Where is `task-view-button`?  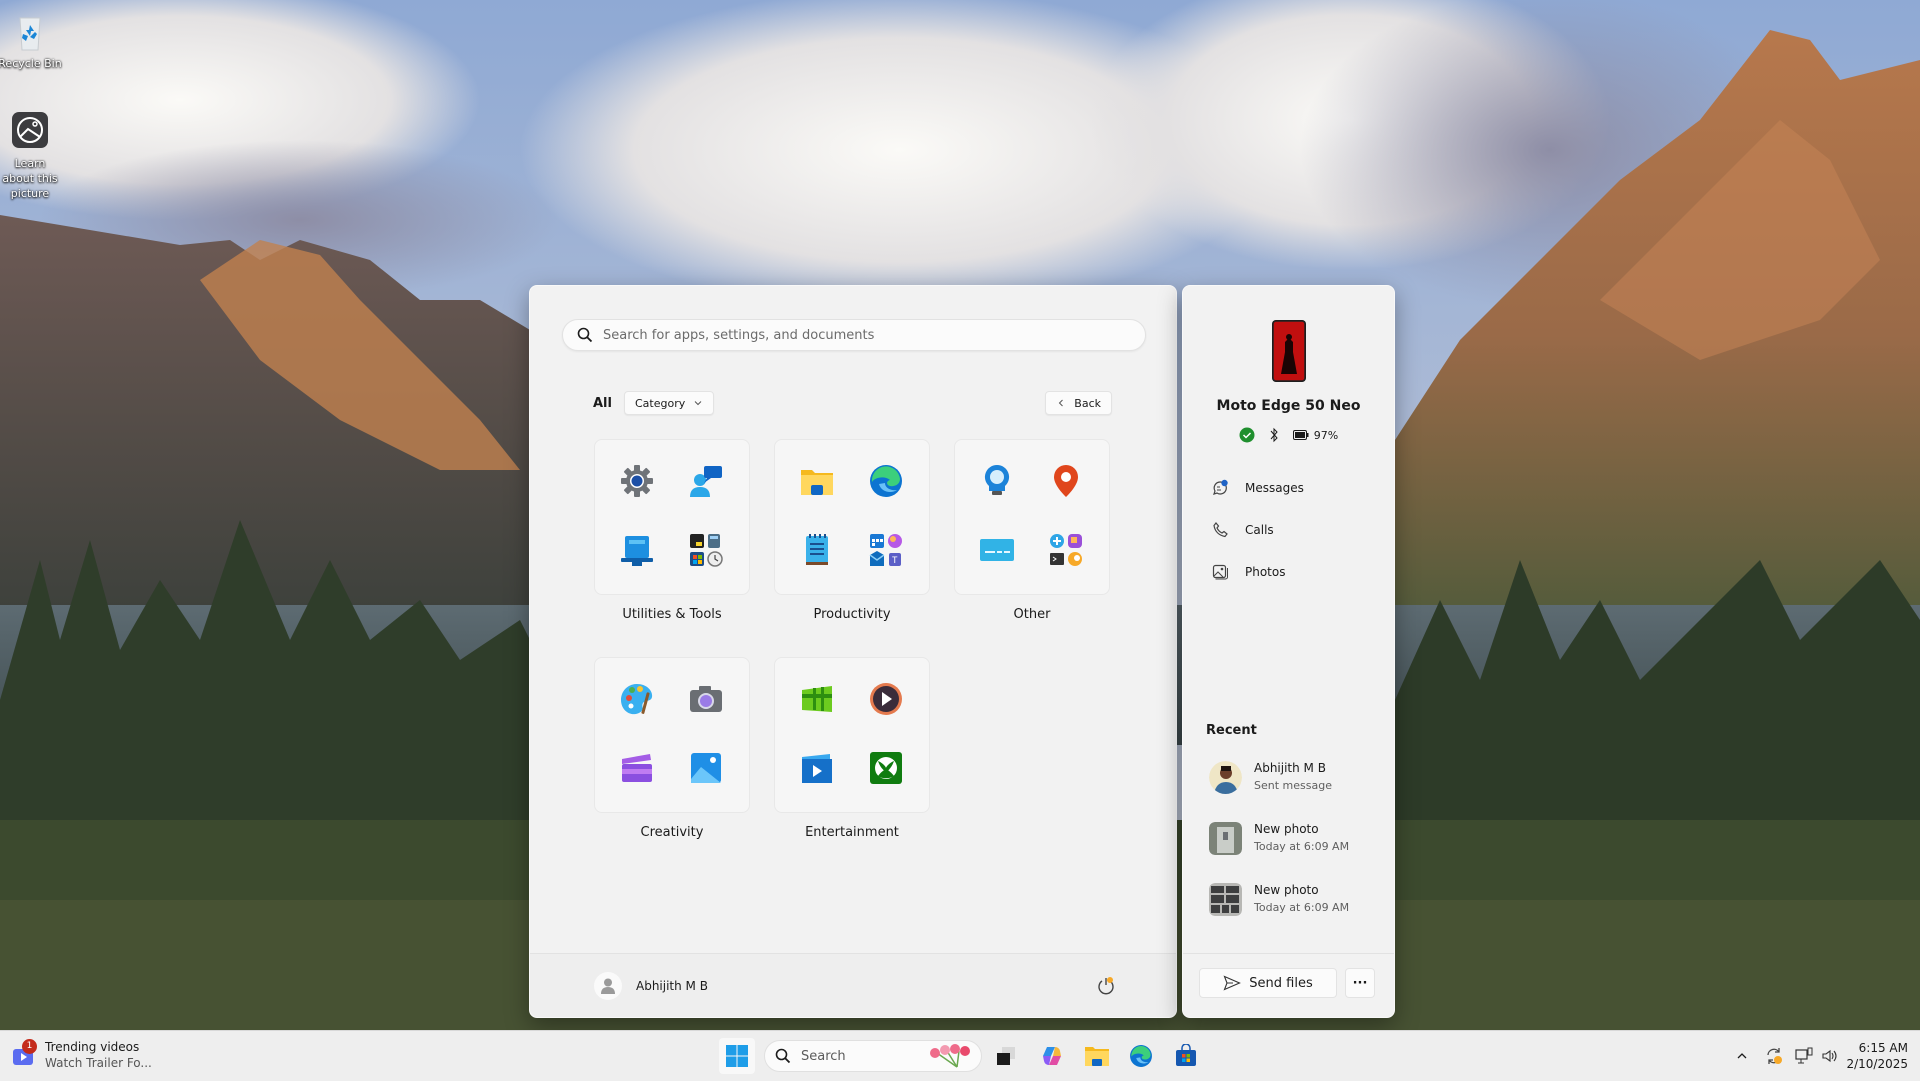
task-view-button is located at coordinates (1006, 1056).